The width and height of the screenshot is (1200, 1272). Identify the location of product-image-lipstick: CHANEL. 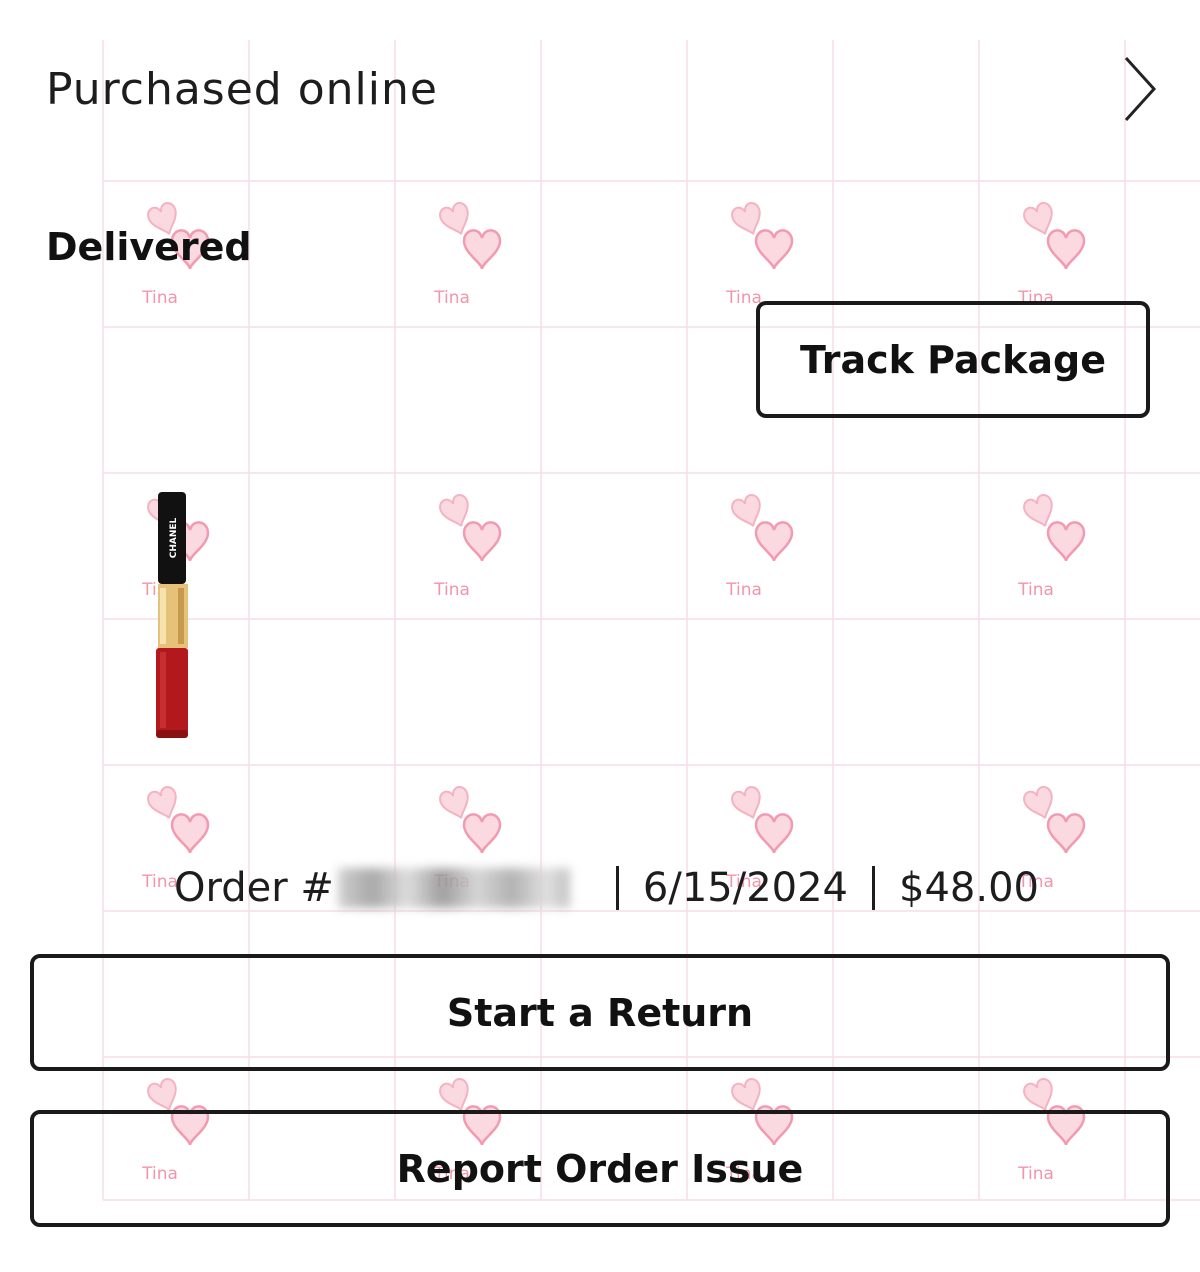
(170, 617).